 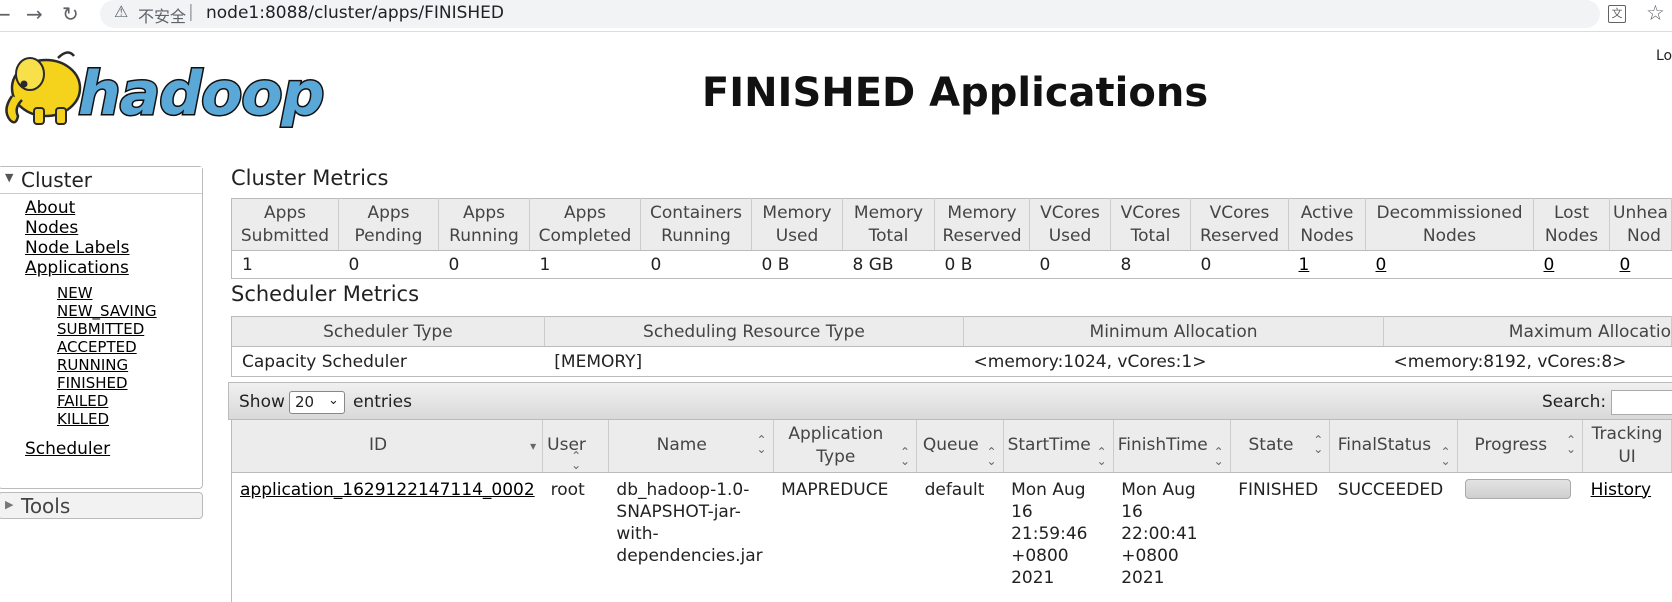 What do you see at coordinates (1520, 446) in the screenshot?
I see `apps-header-progress: Progress ⌃ ⌄` at bounding box center [1520, 446].